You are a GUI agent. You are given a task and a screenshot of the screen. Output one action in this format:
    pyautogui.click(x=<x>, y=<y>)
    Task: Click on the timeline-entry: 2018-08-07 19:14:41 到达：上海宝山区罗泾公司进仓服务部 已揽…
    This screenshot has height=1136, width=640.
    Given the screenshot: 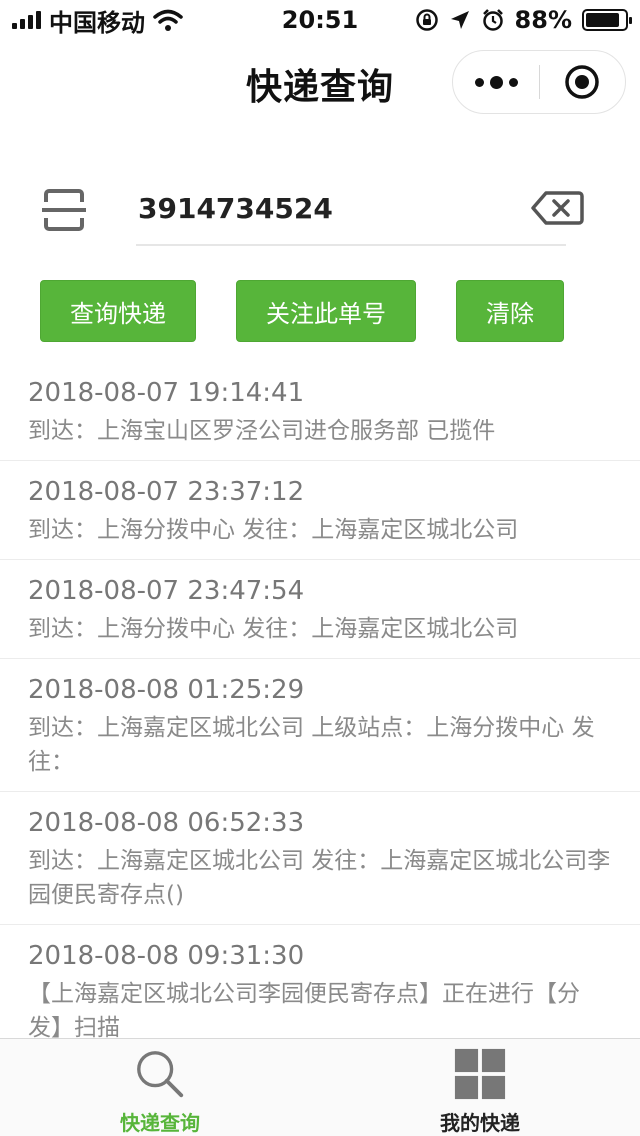 What is the action you would take?
    pyautogui.click(x=320, y=411)
    